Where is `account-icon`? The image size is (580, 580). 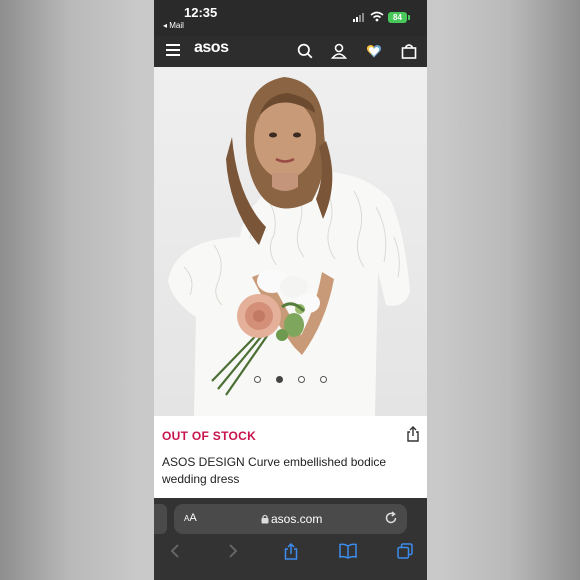
account-icon is located at coordinates (339, 51).